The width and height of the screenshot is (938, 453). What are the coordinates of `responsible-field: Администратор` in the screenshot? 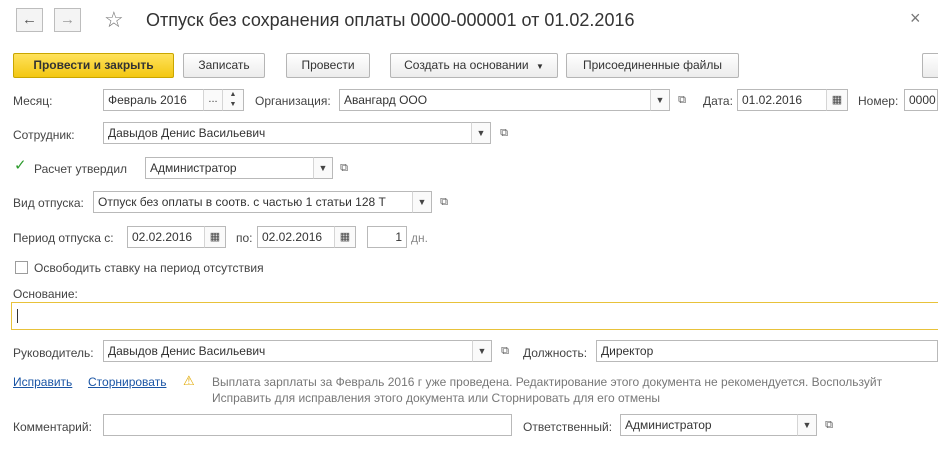 It's located at (709, 425).